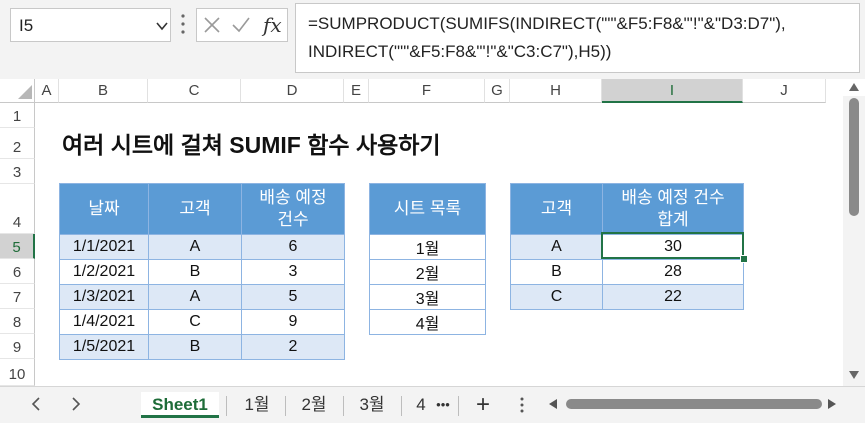  Describe the element at coordinates (26, 25) in the screenshot. I see `name-box-value: I5` at that location.